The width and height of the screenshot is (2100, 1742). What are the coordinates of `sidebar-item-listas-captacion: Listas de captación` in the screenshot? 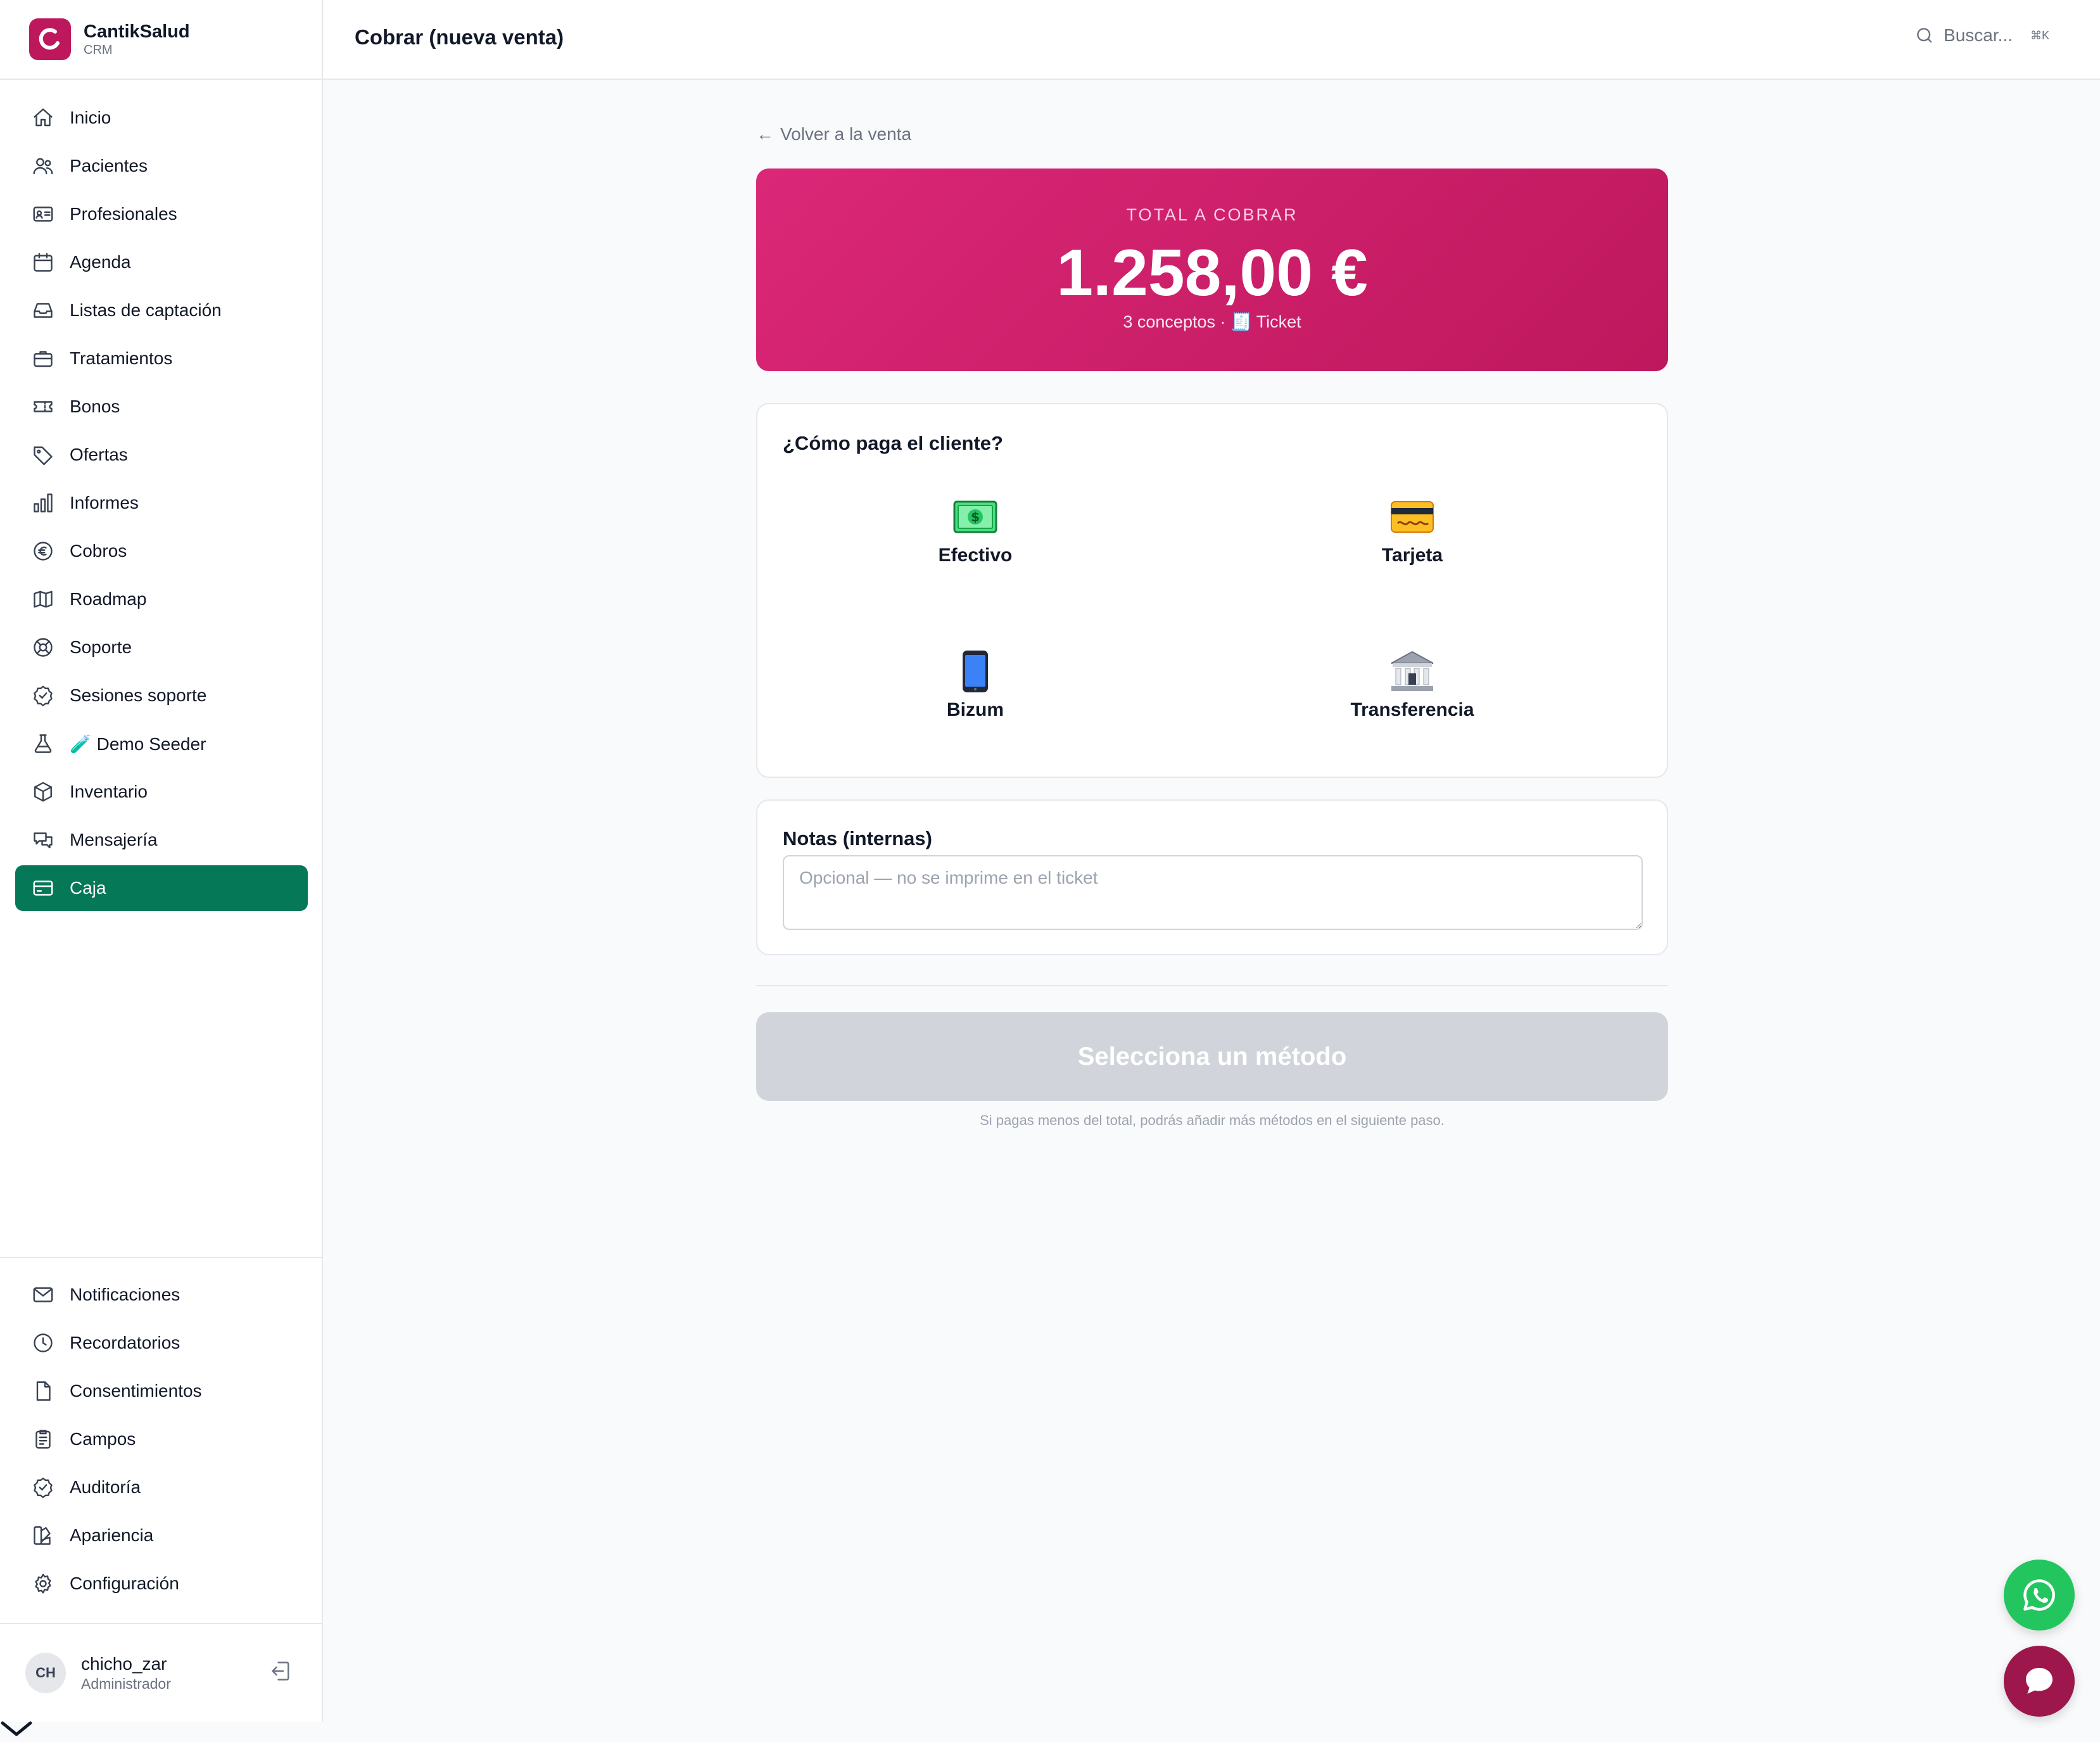 It's located at (161, 310).